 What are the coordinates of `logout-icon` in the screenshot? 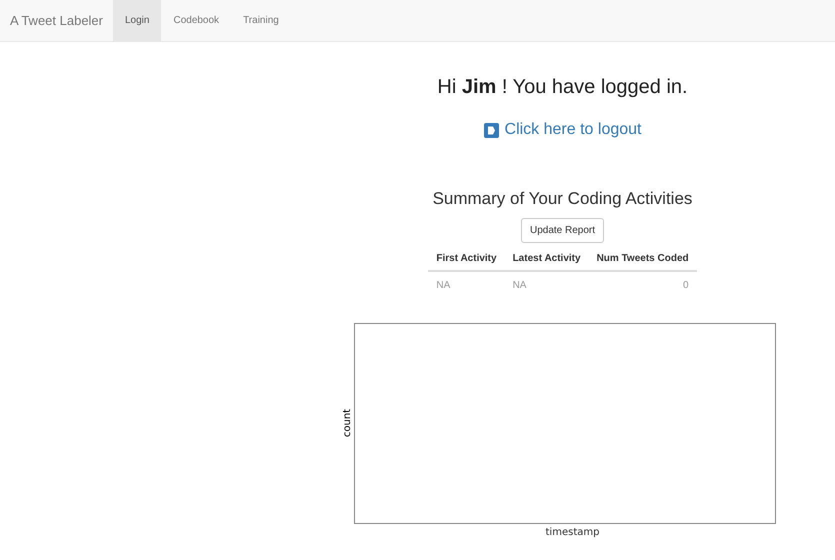 It's located at (491, 130).